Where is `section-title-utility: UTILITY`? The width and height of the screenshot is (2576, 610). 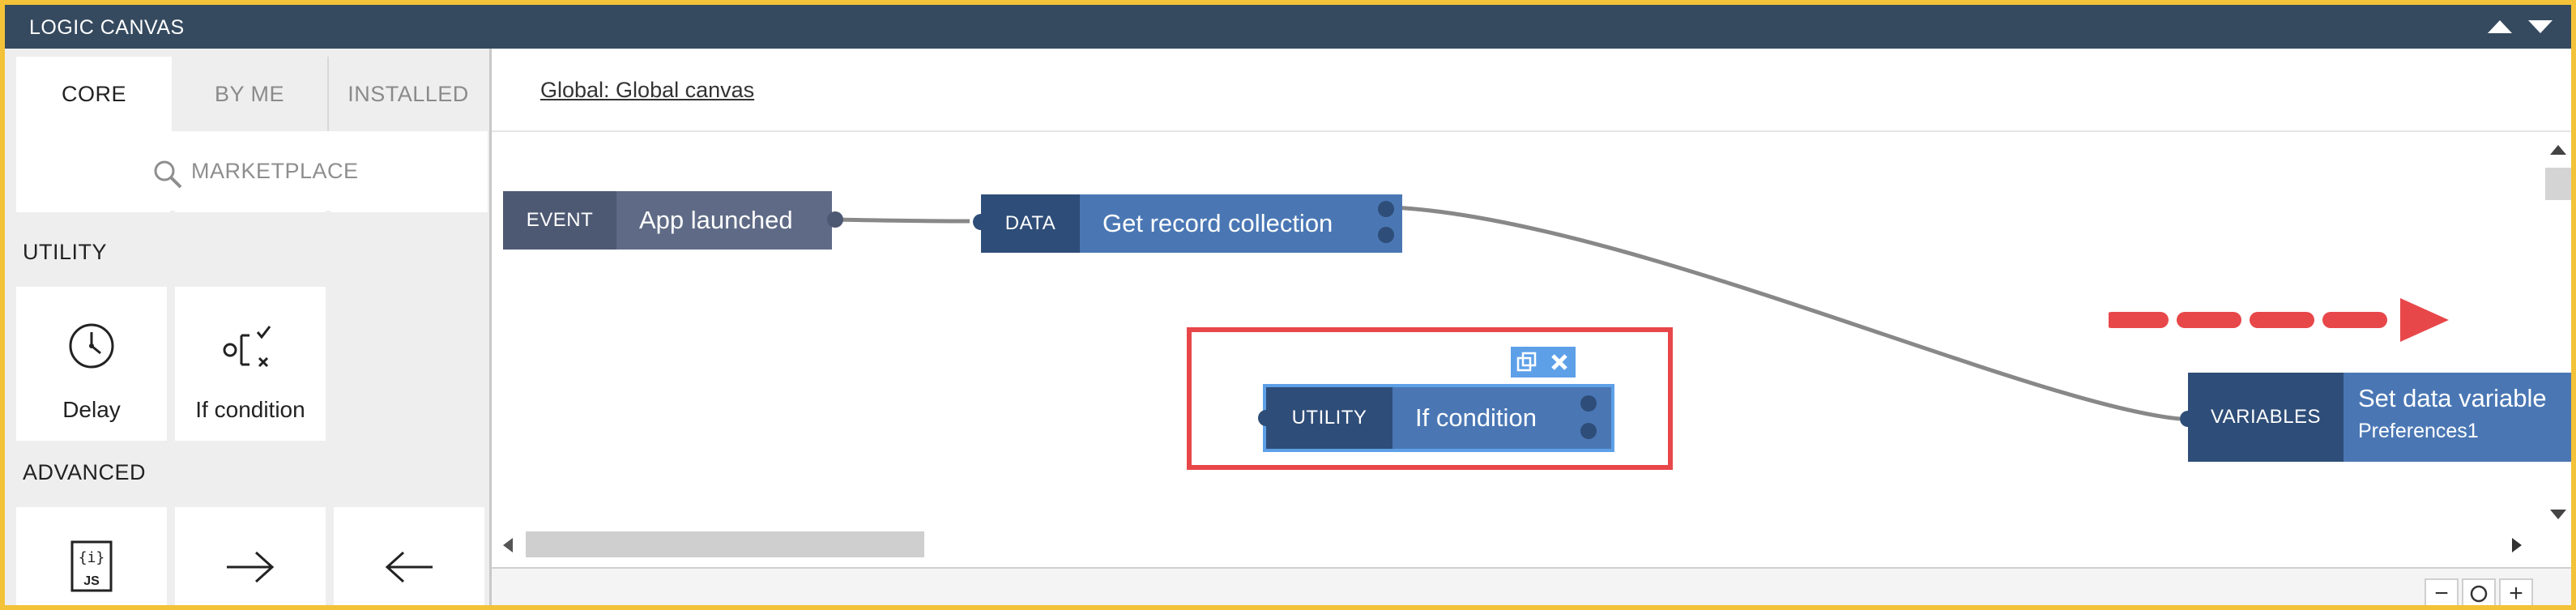
section-title-utility: UTILITY is located at coordinates (65, 252).